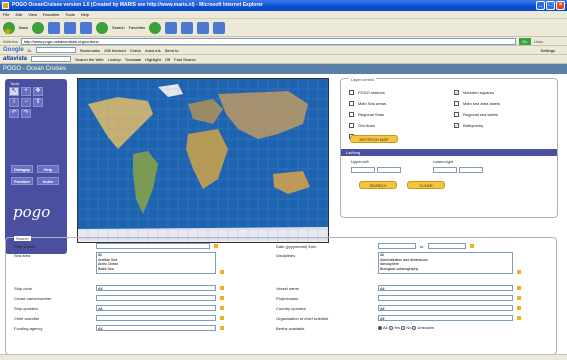  I want to click on layer-regional-seas: Regional Seas, so click(401, 114).